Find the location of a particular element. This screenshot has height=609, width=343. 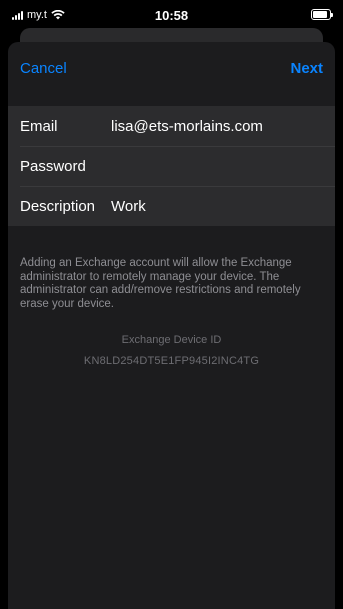

next-button: Next is located at coordinates (306, 68).